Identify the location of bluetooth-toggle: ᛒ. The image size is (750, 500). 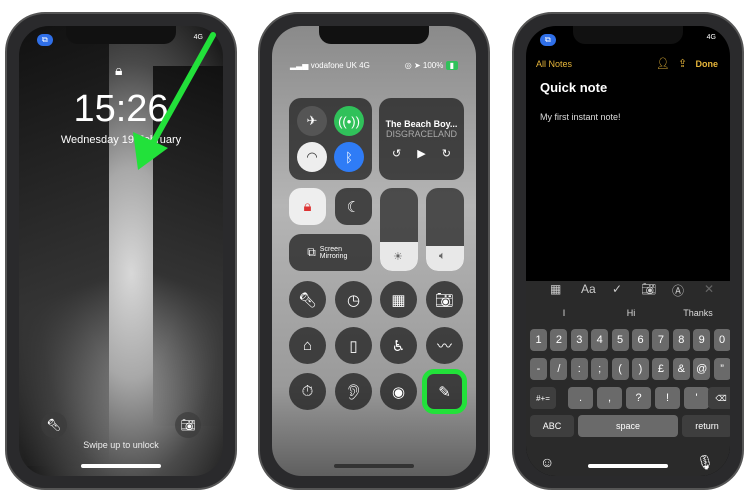
(349, 157).